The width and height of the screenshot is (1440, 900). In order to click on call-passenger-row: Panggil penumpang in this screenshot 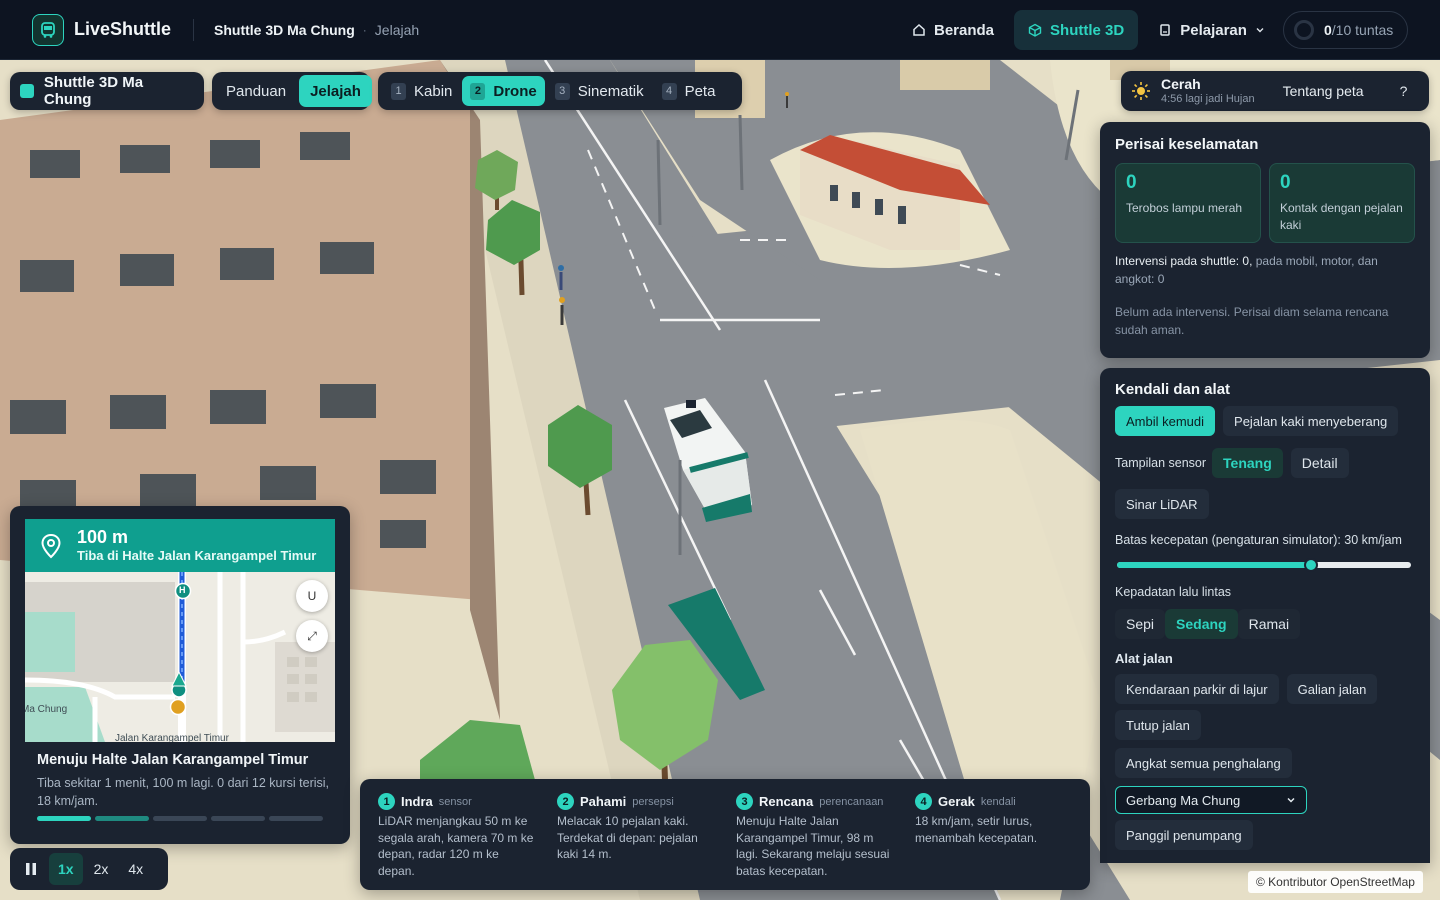, I will do `click(1265, 835)`.